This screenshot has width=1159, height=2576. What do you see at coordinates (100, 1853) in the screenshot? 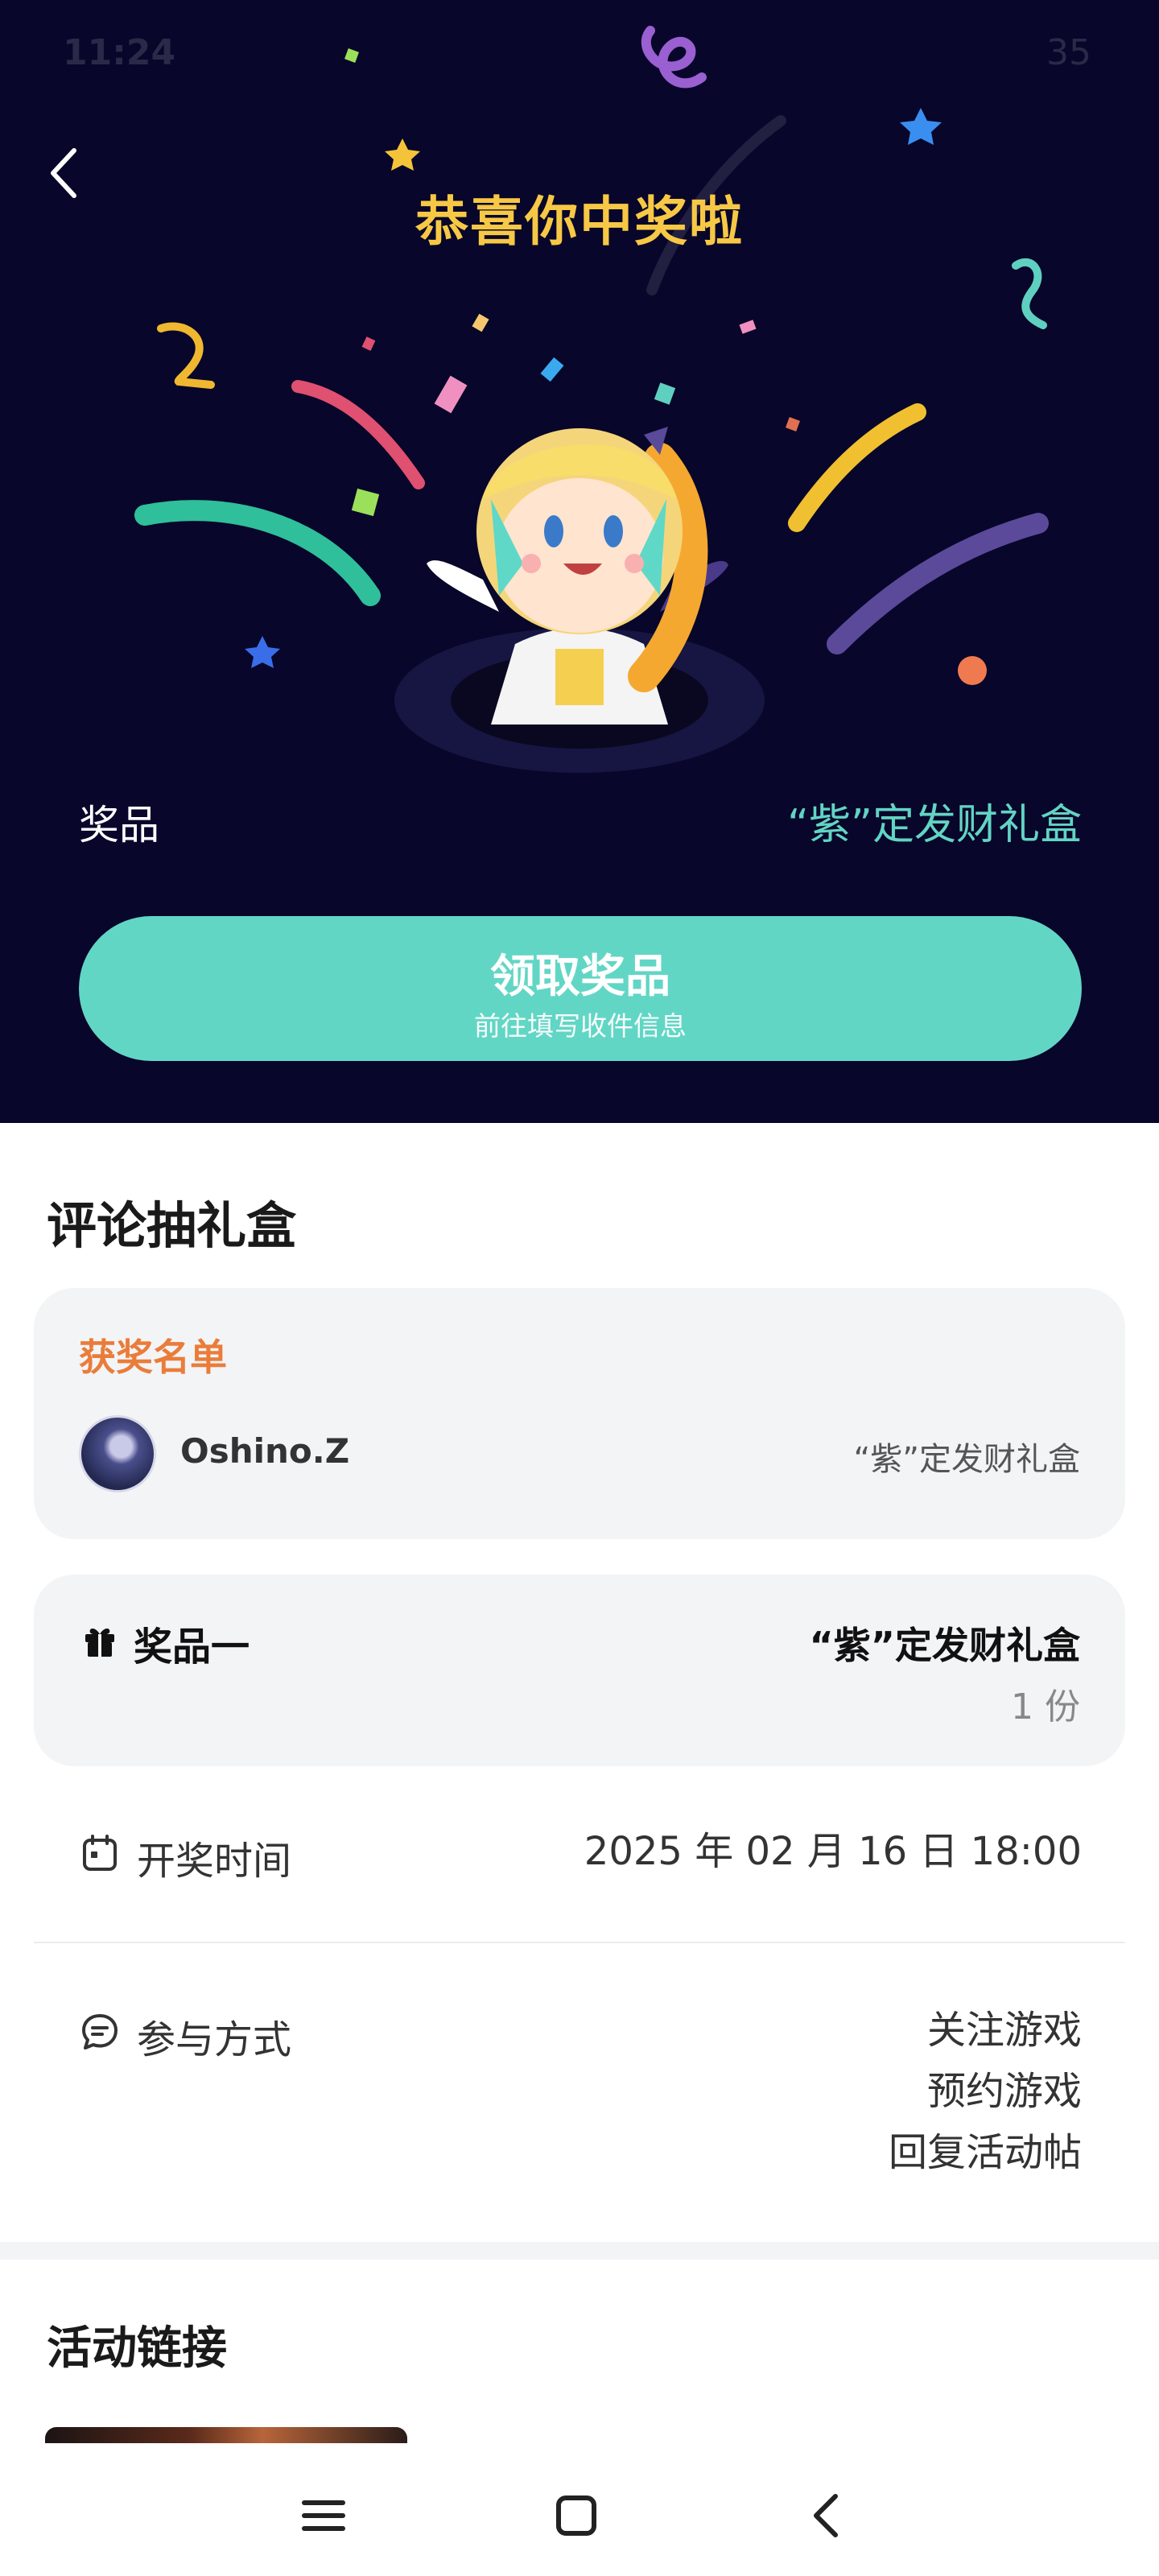
I see `calendar-icon` at bounding box center [100, 1853].